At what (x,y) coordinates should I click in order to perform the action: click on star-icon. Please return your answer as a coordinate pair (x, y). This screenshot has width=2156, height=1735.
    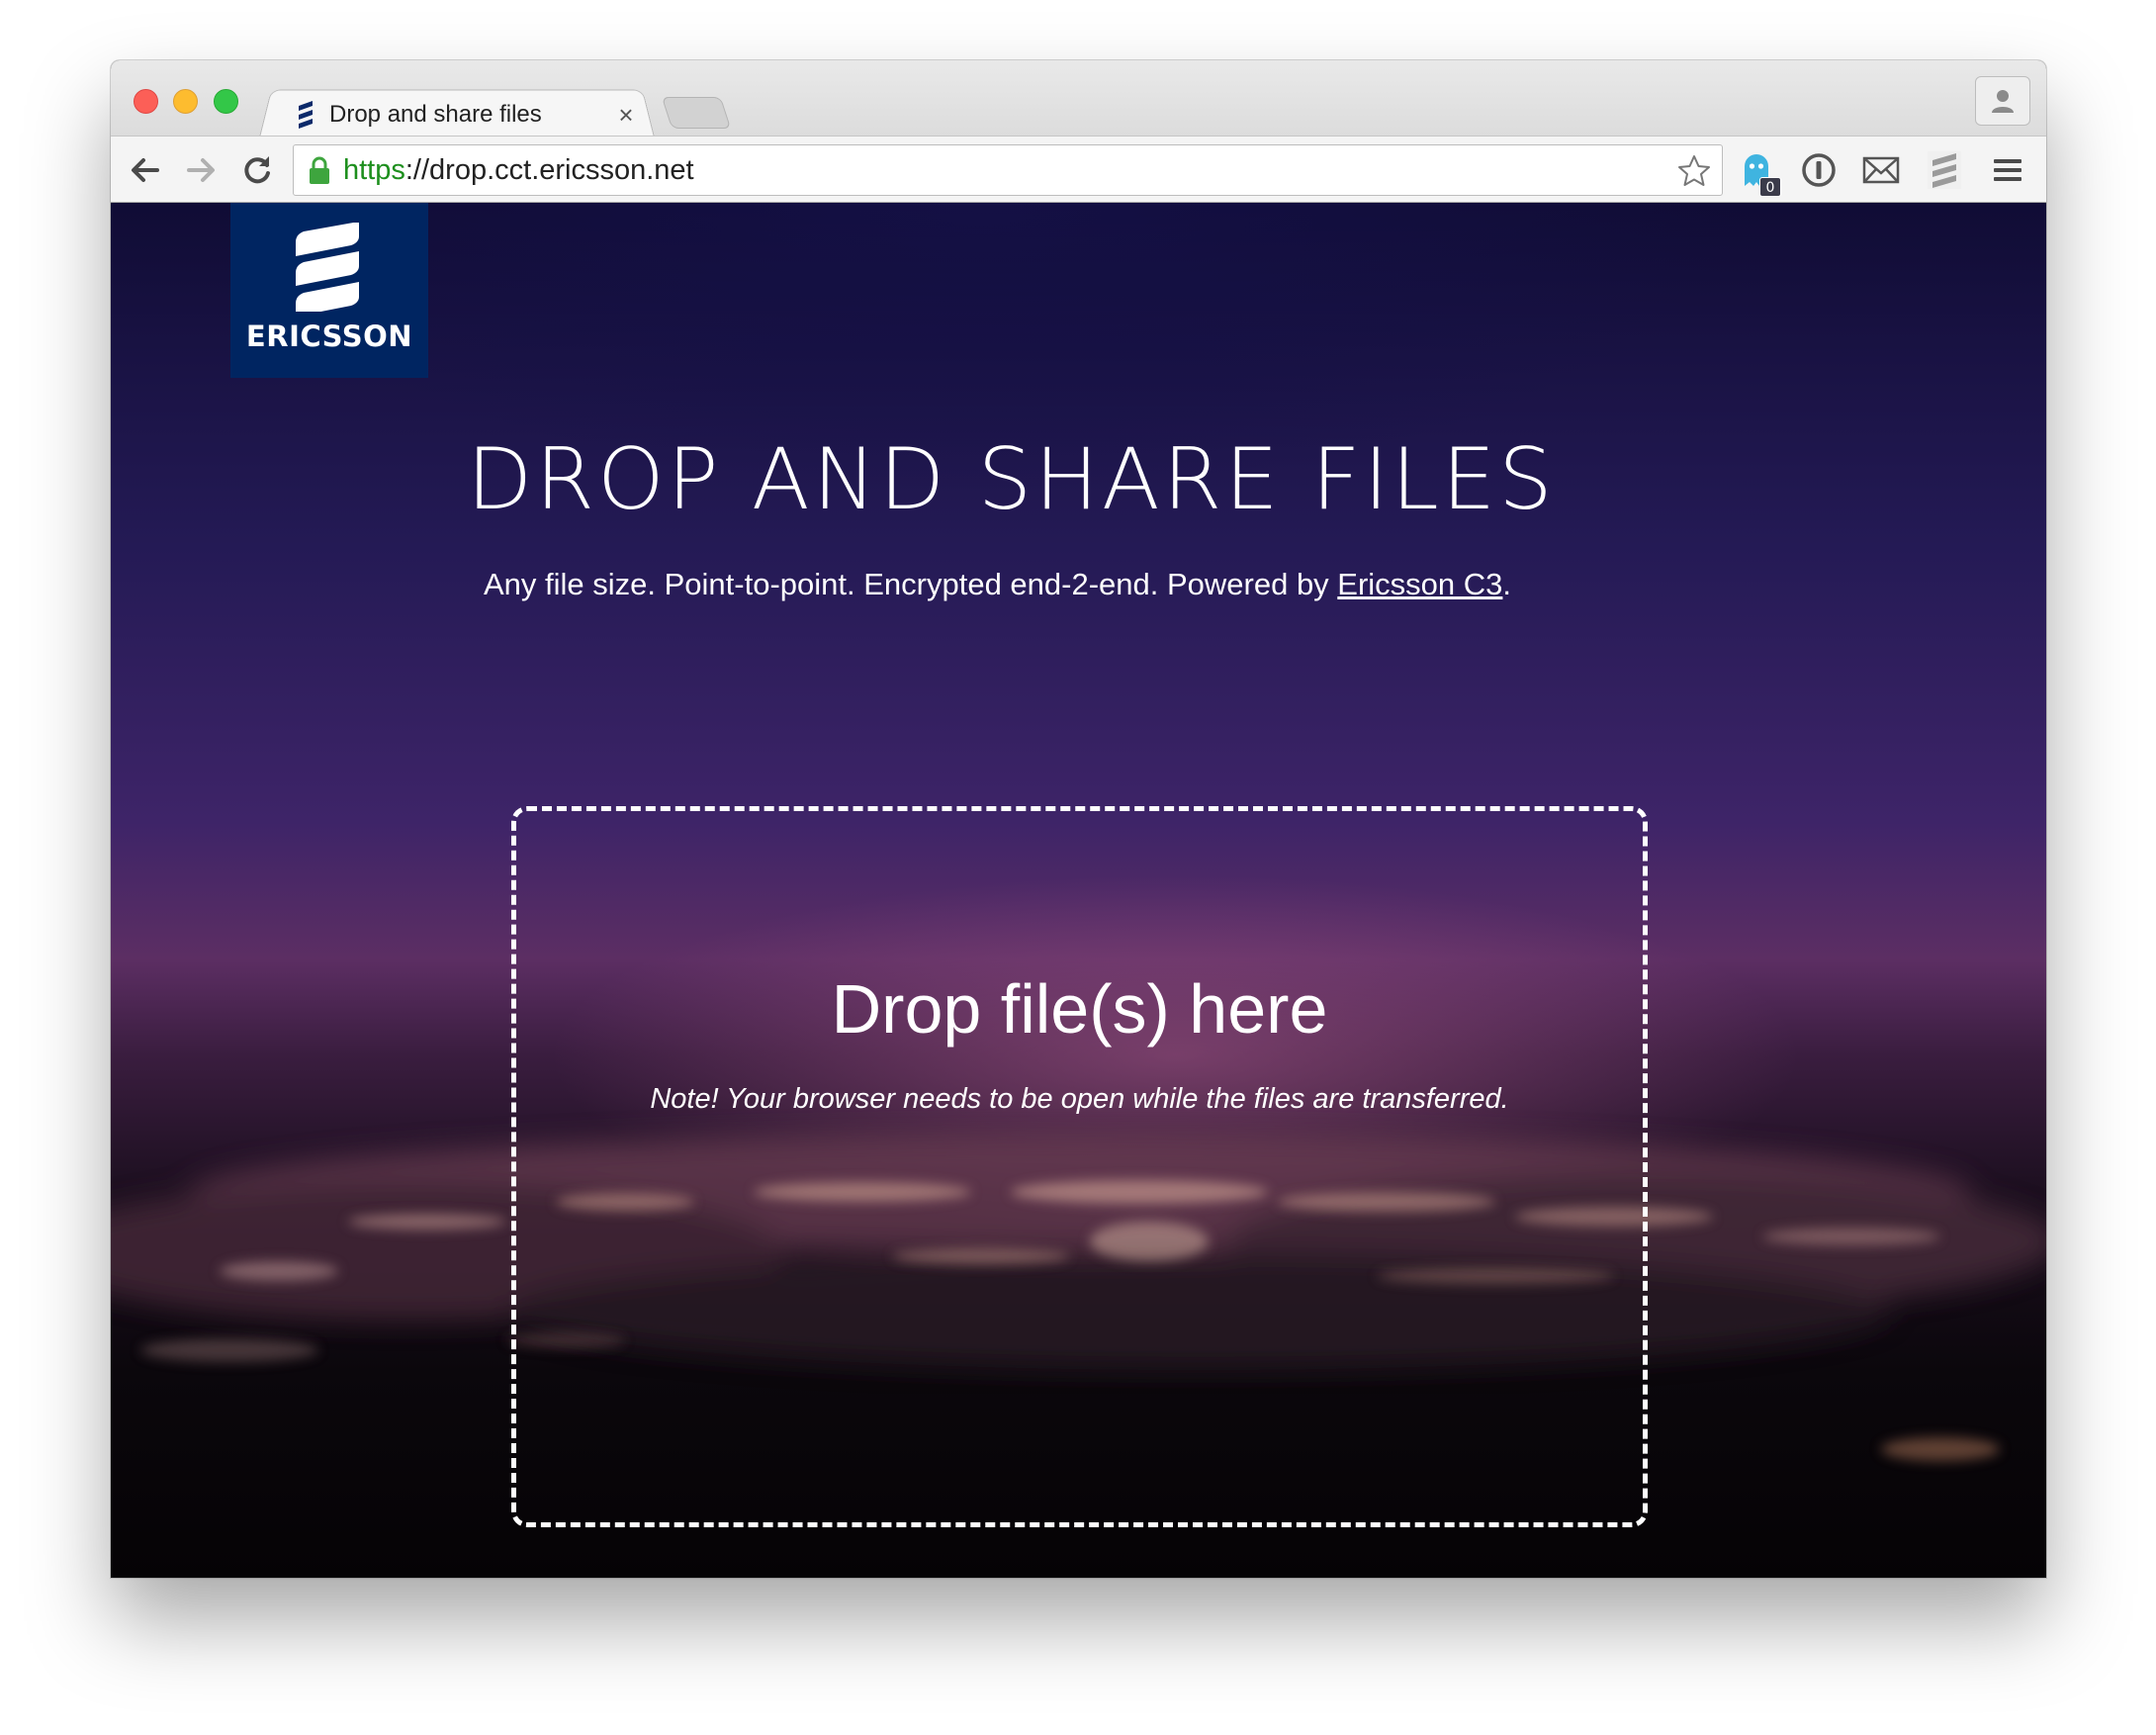
    Looking at the image, I should click on (1694, 171).